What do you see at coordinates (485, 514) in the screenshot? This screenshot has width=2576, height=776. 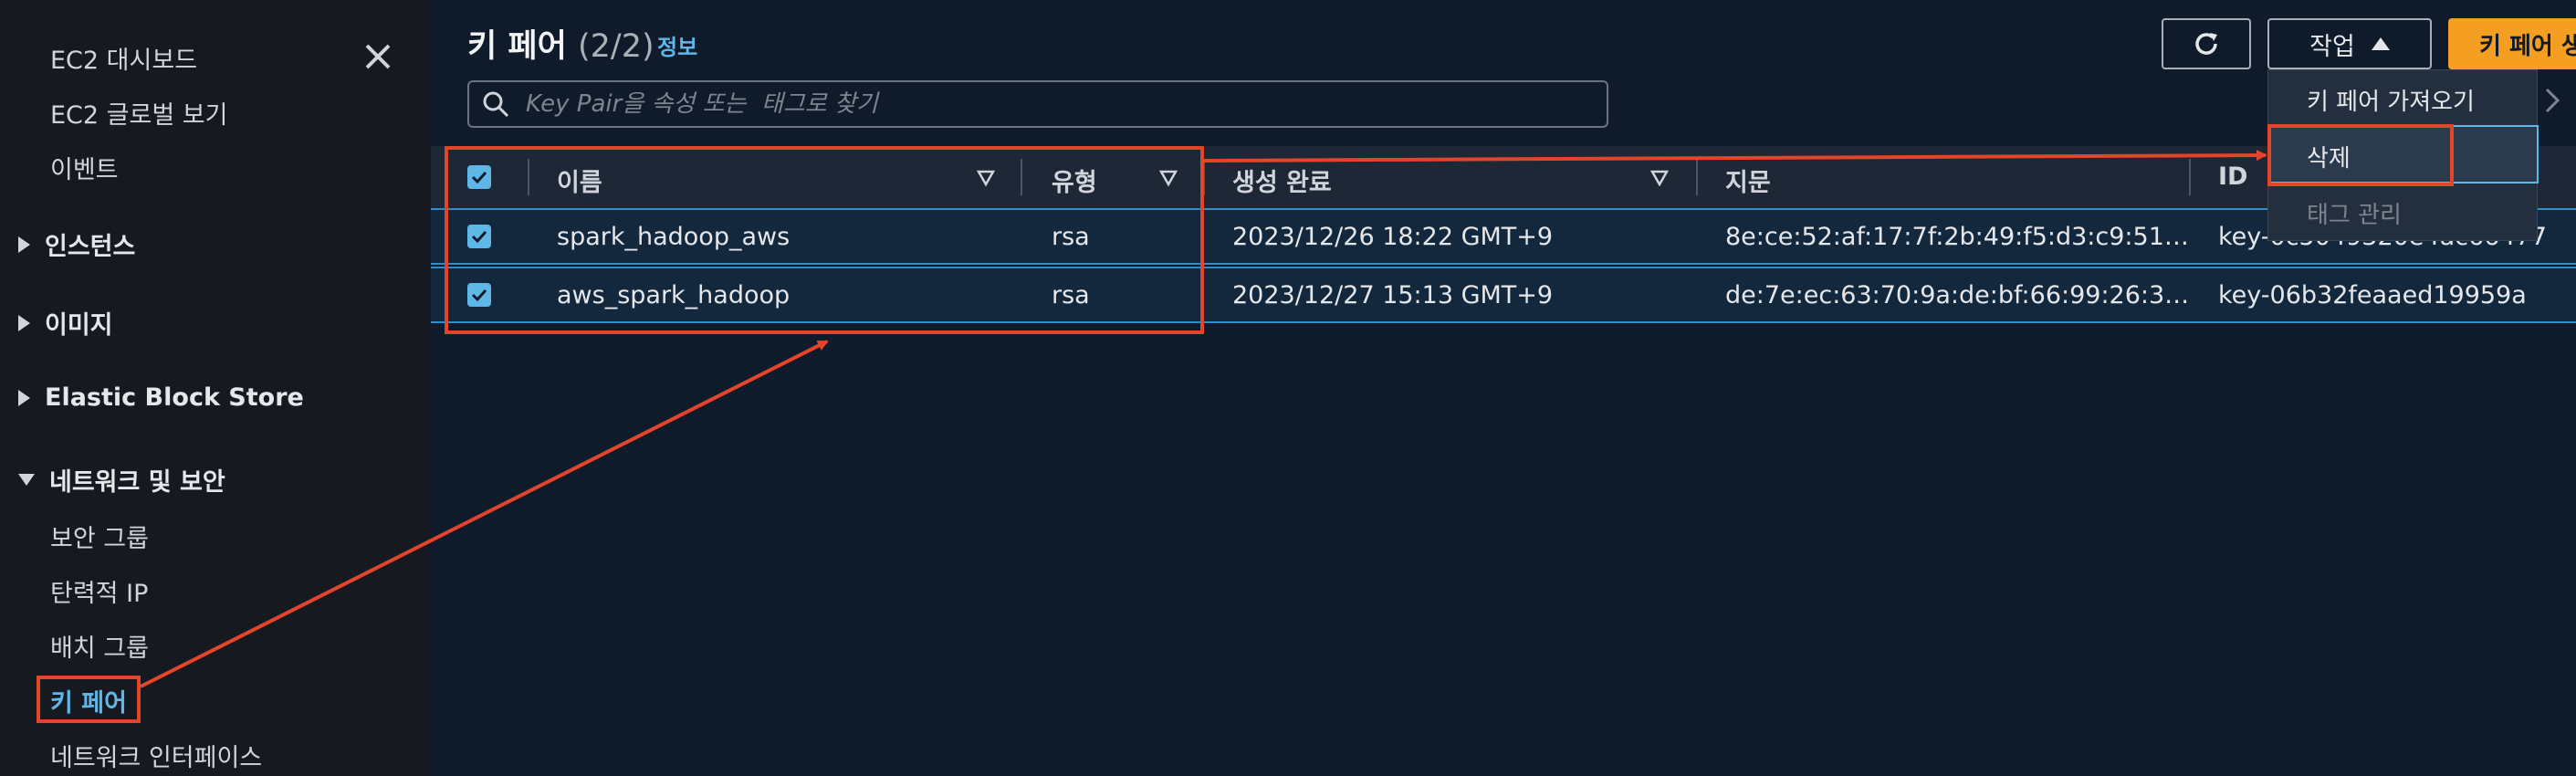 I see `annotation-arrow-to-rows` at bounding box center [485, 514].